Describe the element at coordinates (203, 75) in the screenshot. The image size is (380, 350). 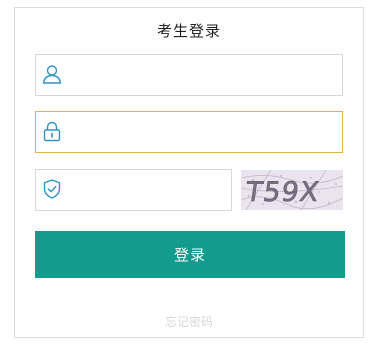
I see `username-input` at that location.